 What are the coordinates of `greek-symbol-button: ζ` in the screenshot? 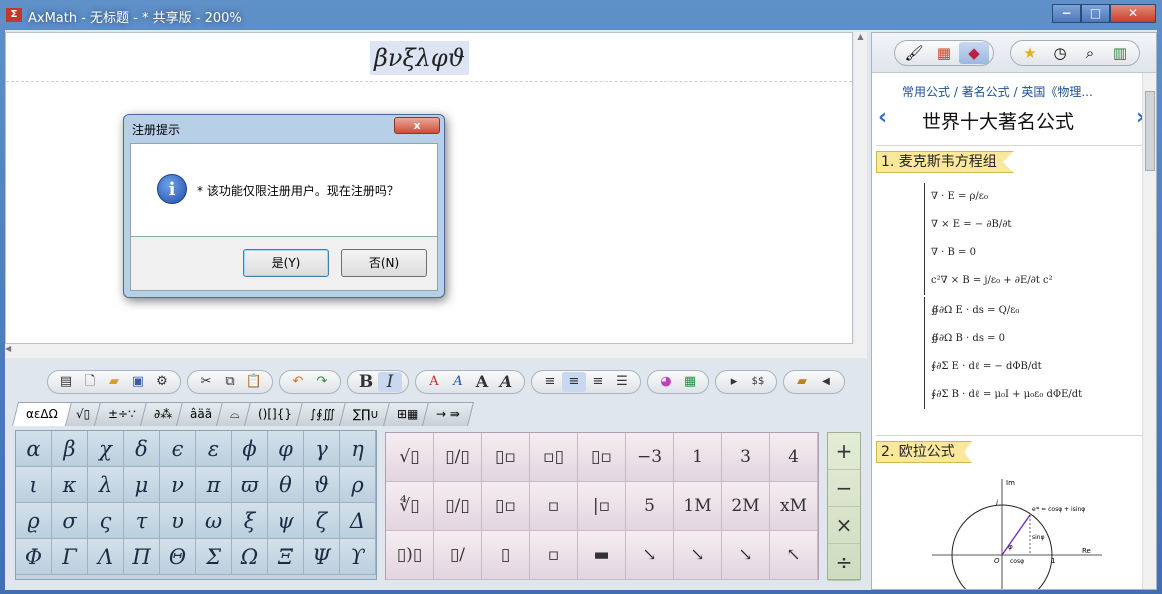 It's located at (322, 521).